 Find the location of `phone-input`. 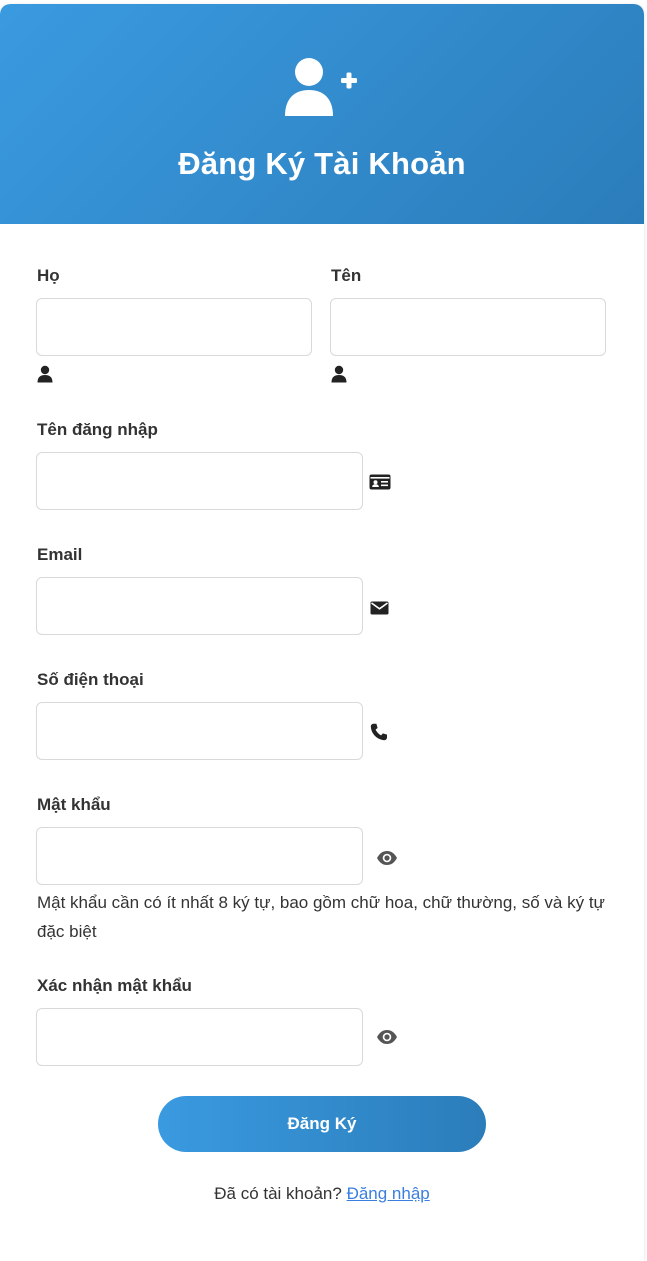

phone-input is located at coordinates (199, 731).